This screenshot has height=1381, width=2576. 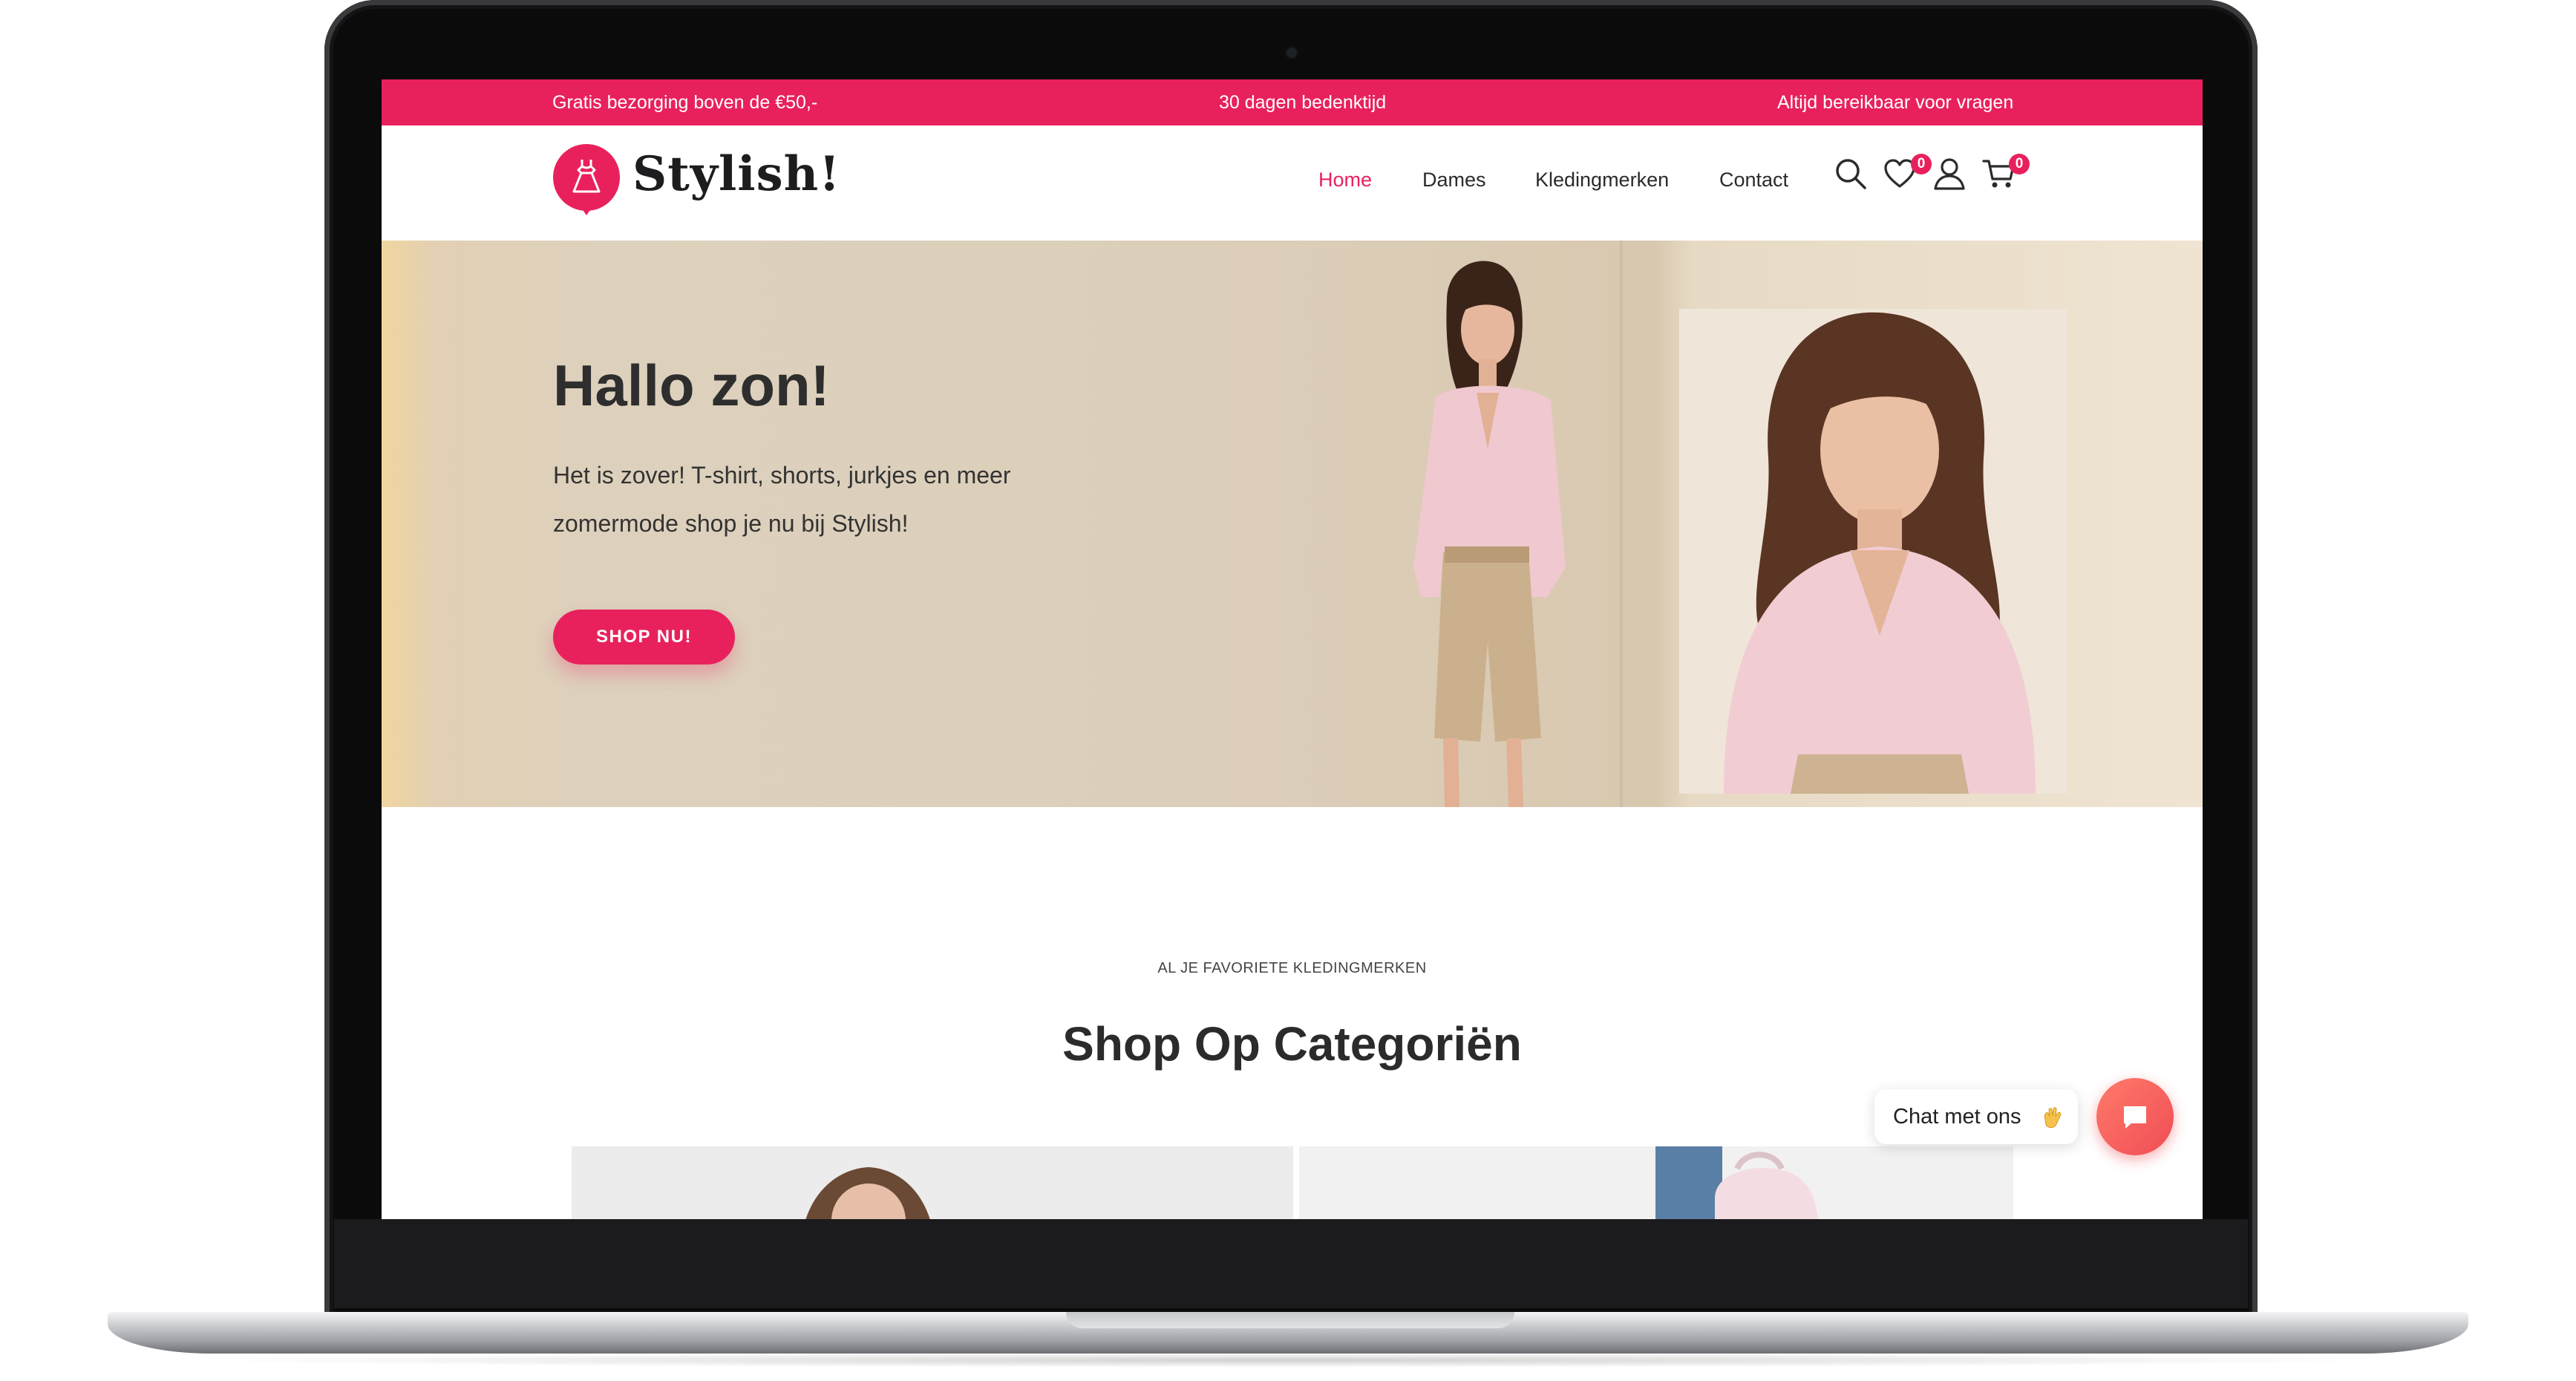 I want to click on usp-support: Altijd bereikbaar voor vragen, so click(x=1895, y=102).